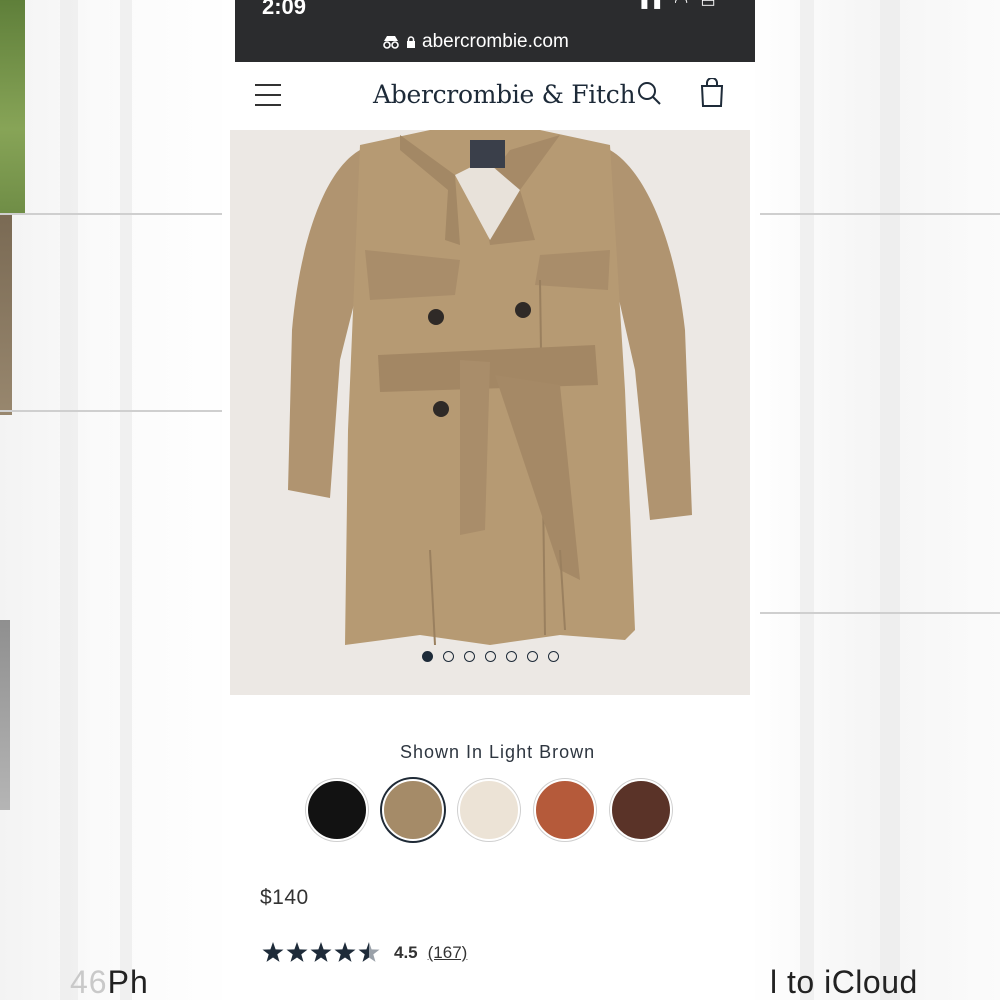 The height and width of the screenshot is (1001, 1000). What do you see at coordinates (712, 95) in the screenshot?
I see `shopping-bag-icon` at bounding box center [712, 95].